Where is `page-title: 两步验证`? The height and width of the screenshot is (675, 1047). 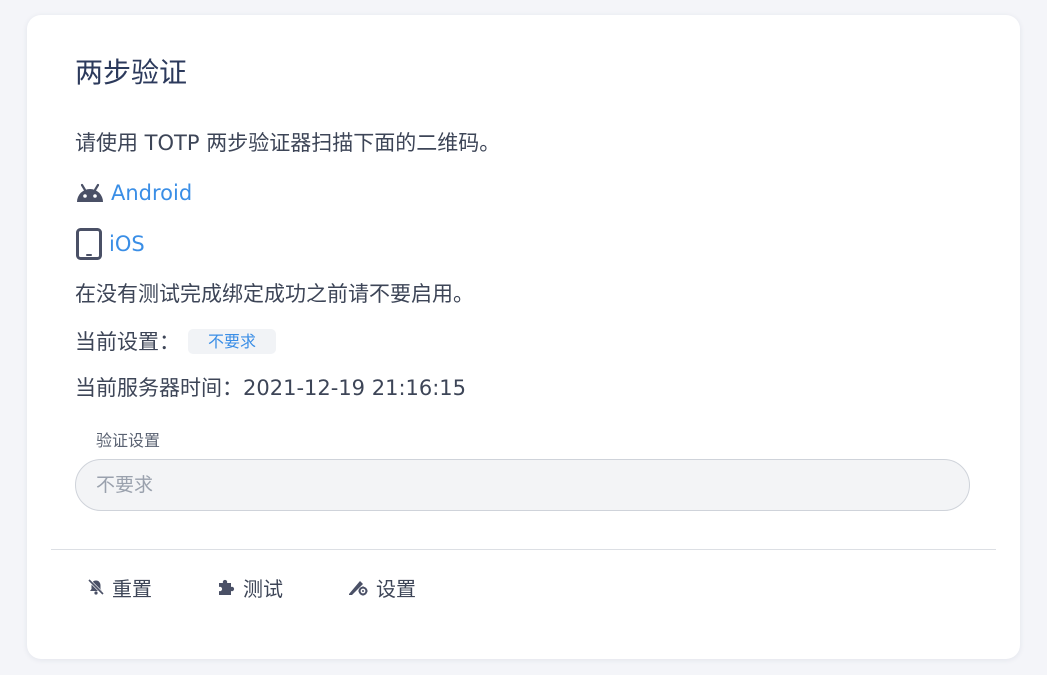
page-title: 两步验证 is located at coordinates (131, 72).